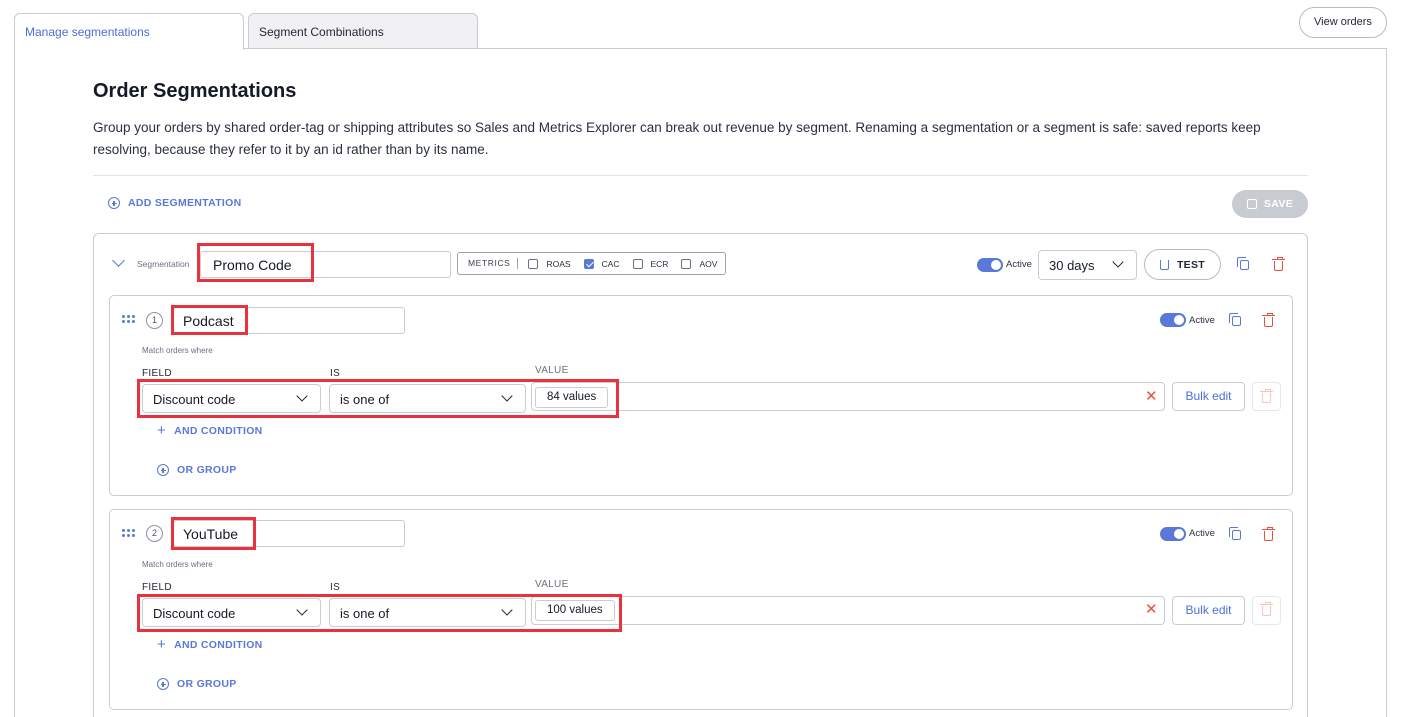  Describe the element at coordinates (493, 263) in the screenshot. I see `metrics-label: METRICS` at that location.